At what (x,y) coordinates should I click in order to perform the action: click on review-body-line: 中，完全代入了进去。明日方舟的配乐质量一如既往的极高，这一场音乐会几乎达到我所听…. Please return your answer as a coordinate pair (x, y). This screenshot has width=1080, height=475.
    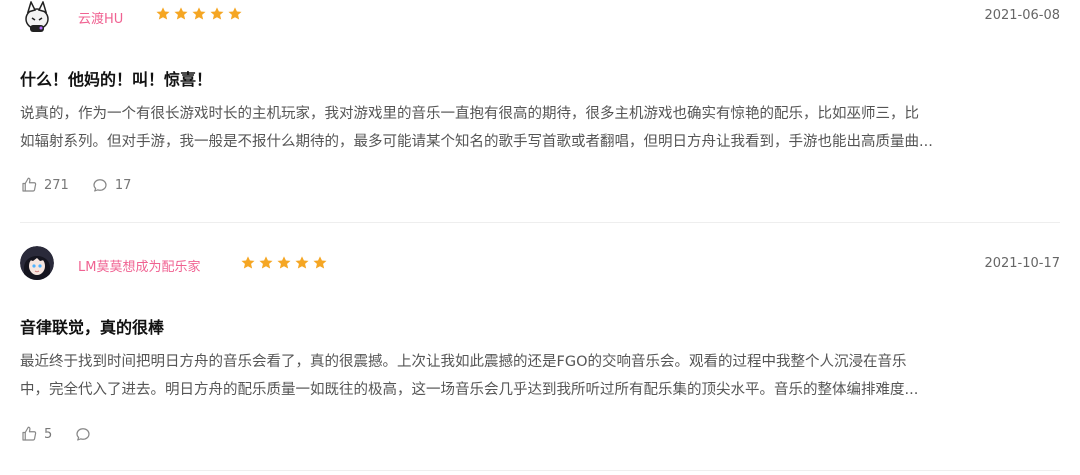
    Looking at the image, I should click on (469, 390).